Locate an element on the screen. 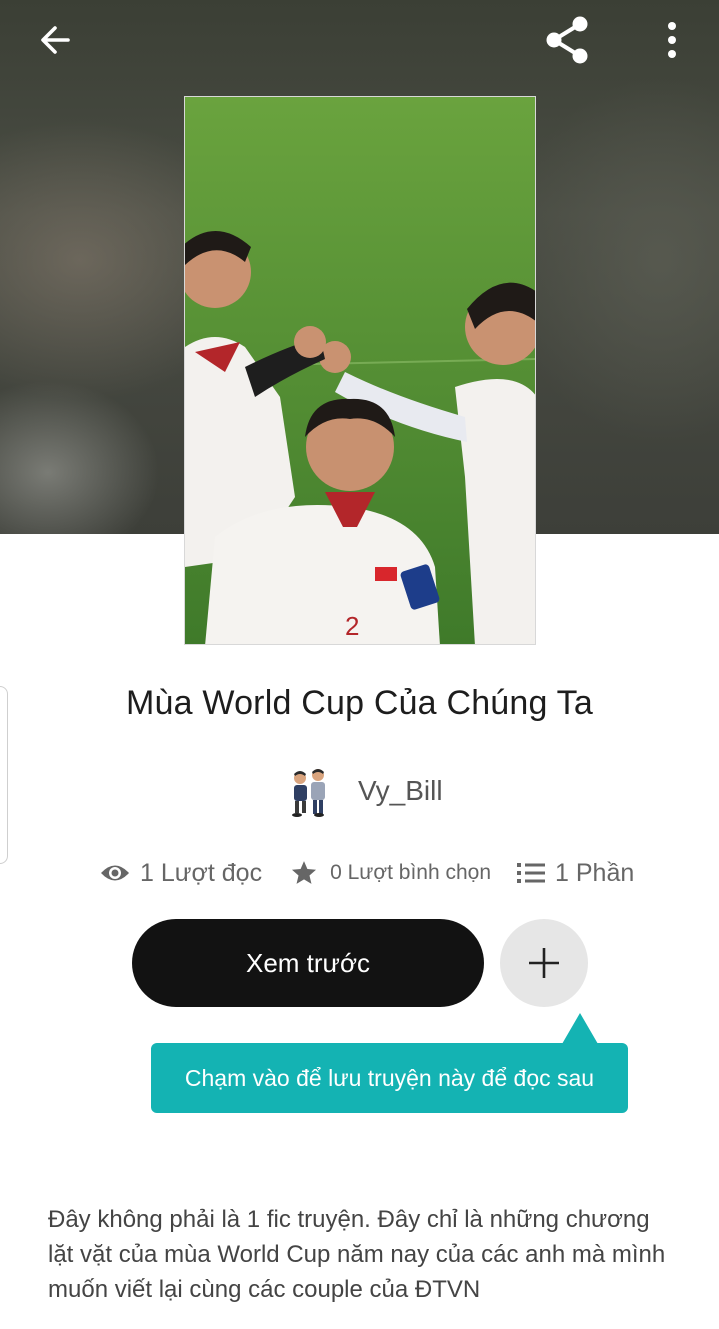  share-icon is located at coordinates (567, 40).